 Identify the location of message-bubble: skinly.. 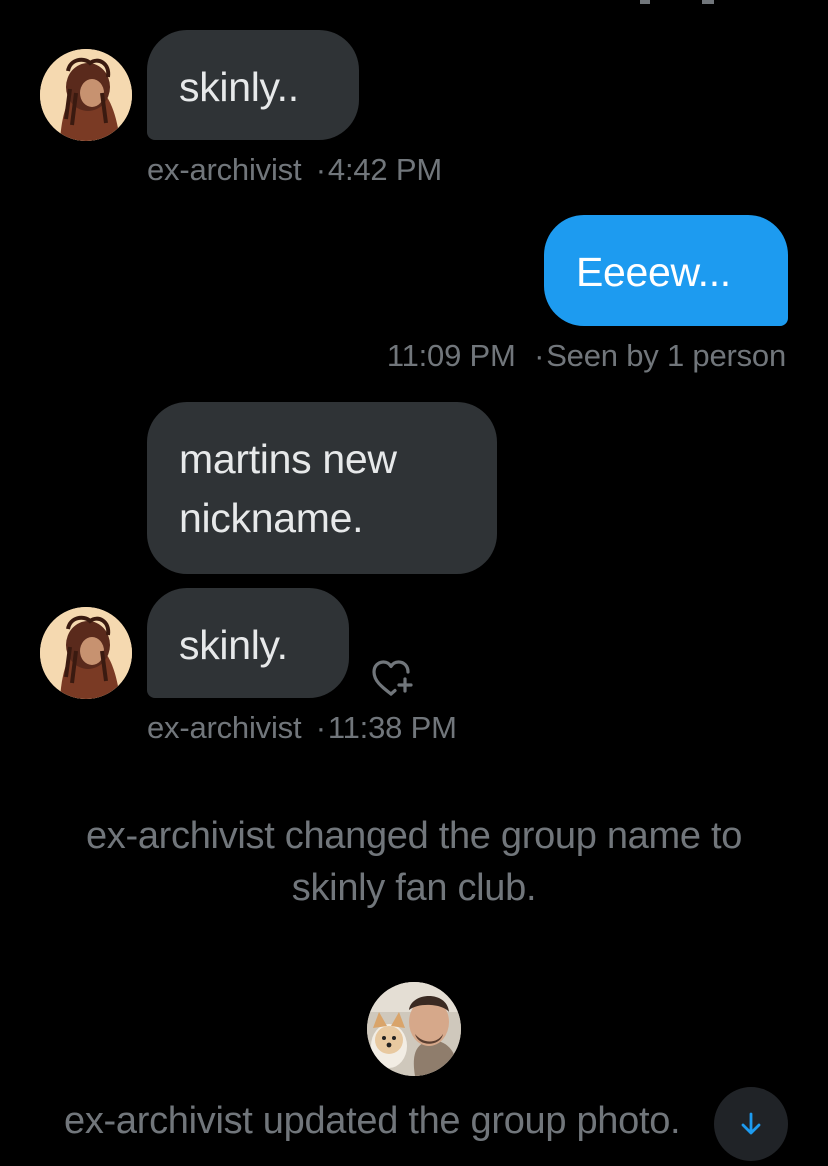
(248, 643).